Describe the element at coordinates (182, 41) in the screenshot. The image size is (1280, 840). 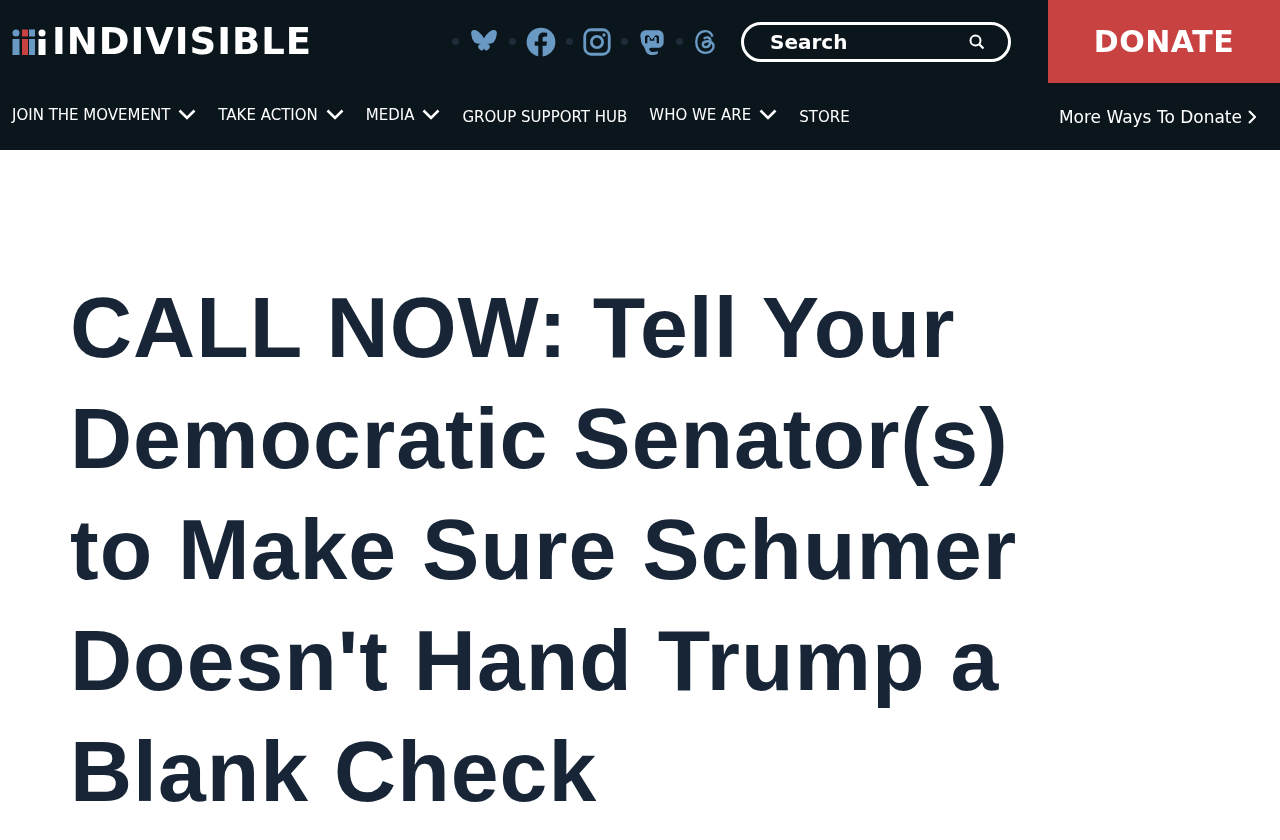
I see `site-logo-text: INDIVISIBLE` at that location.